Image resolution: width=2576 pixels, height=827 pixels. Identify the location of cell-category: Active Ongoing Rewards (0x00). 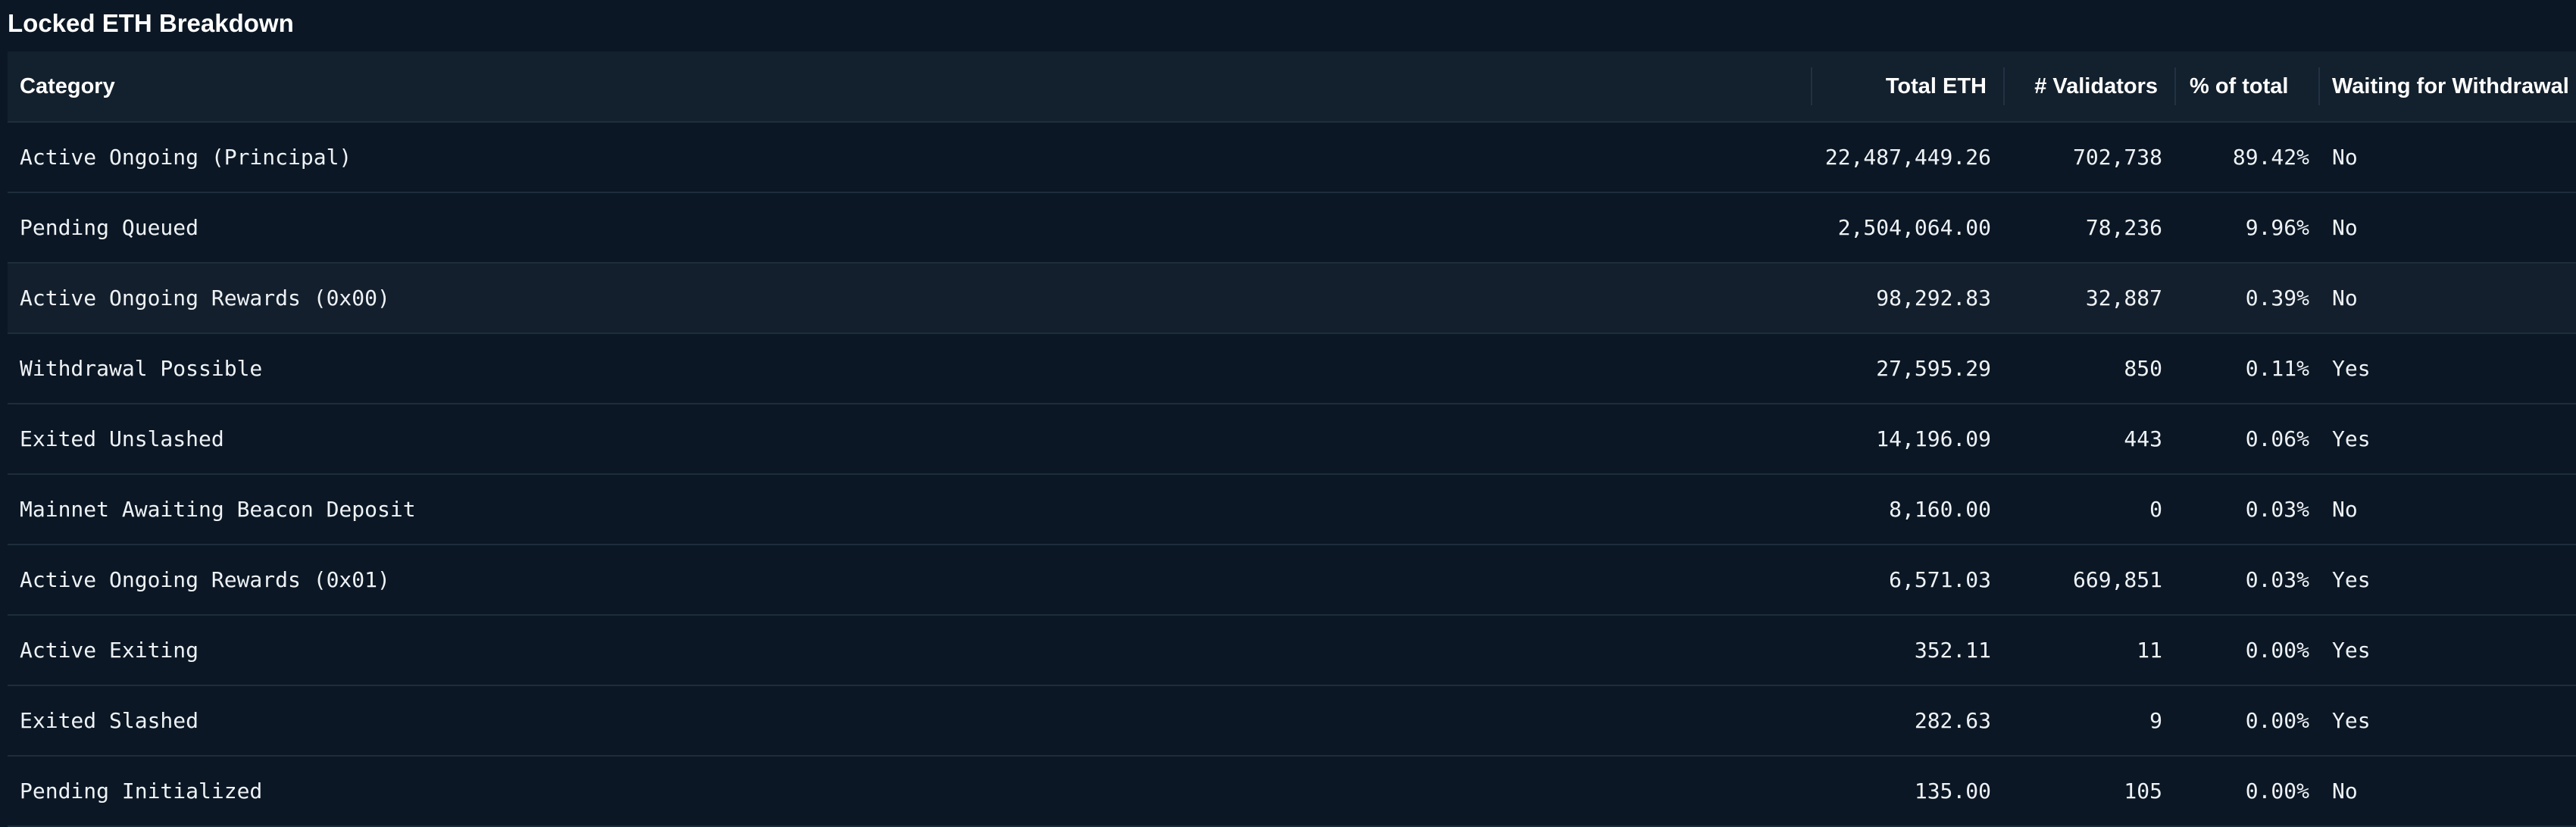
(205, 298).